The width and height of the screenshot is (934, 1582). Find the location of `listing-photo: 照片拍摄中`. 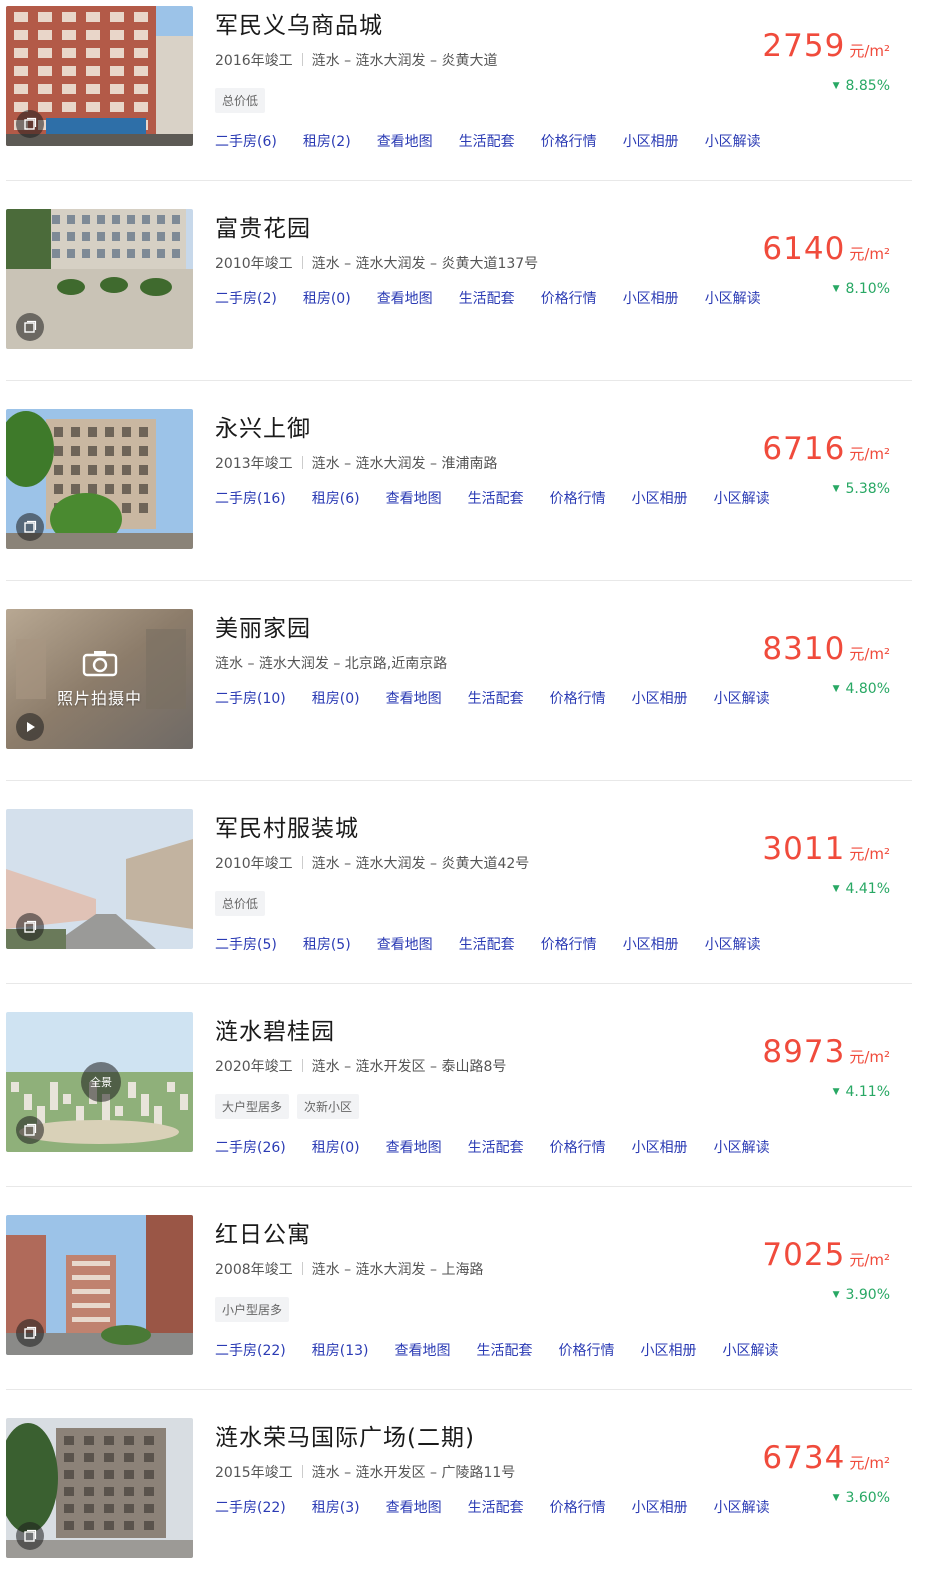

listing-photo: 照片拍摄中 is located at coordinates (99, 679).